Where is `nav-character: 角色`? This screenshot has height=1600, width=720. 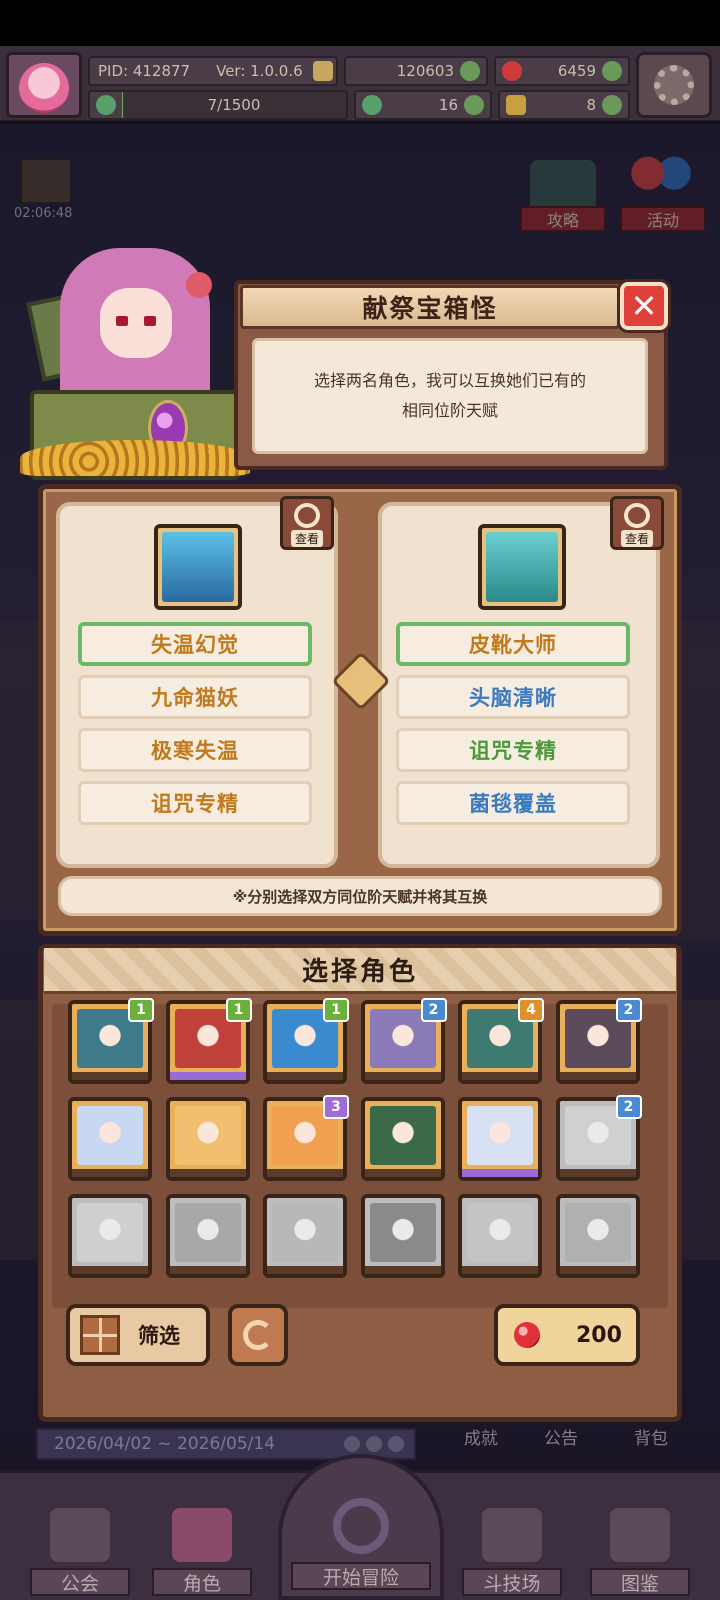
nav-character: 角色 is located at coordinates (202, 1541).